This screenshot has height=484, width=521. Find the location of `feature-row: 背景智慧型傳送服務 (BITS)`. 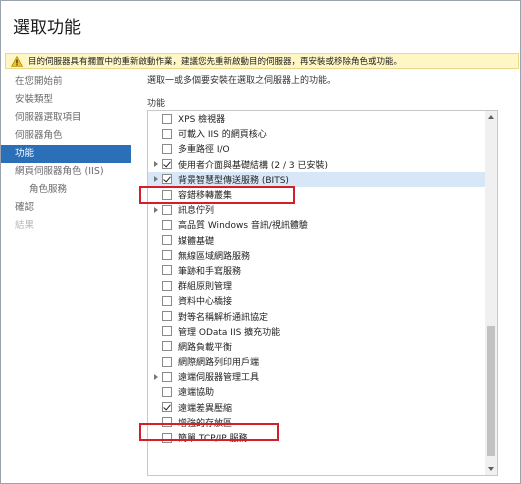

feature-row: 背景智慧型傳送服務 (BITS) is located at coordinates (317, 179).